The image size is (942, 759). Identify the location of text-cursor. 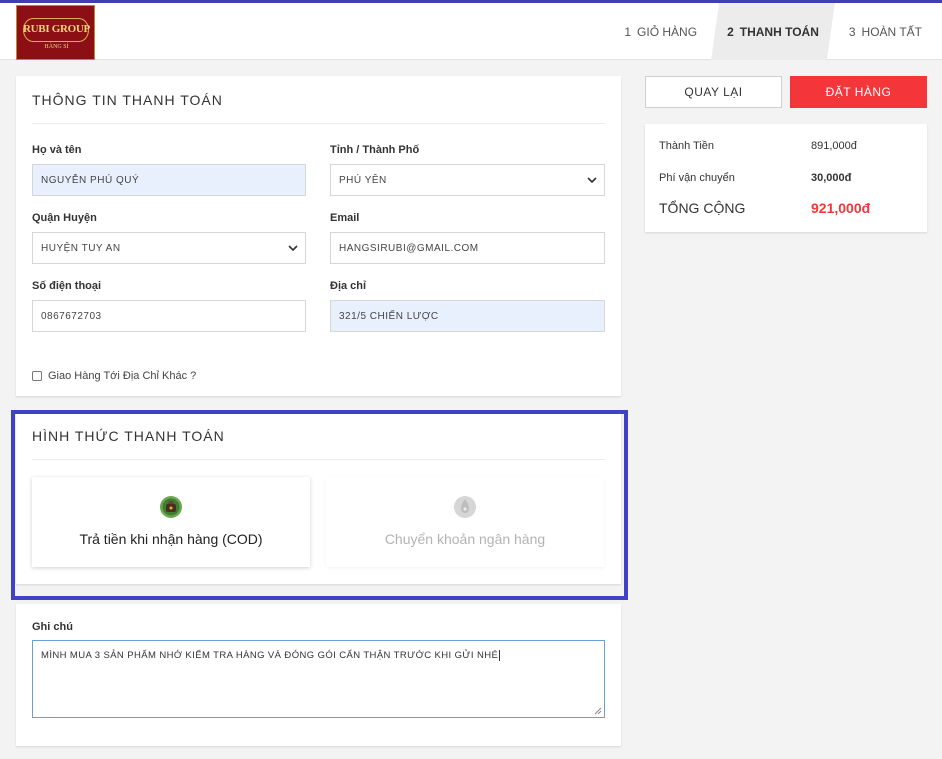
(500, 655).